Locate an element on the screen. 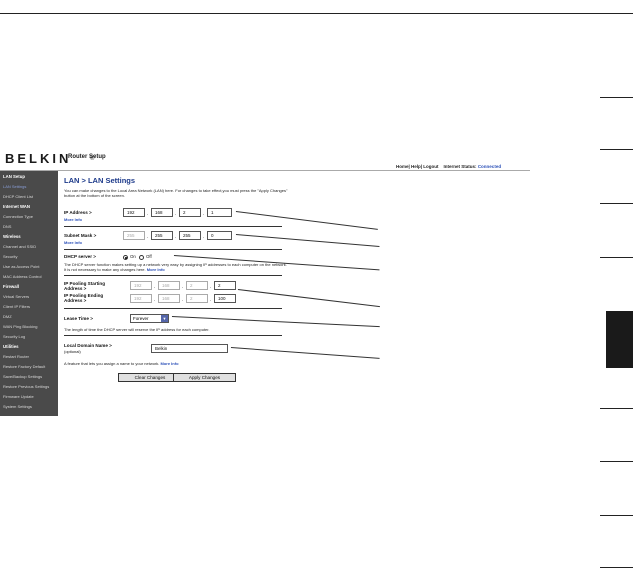 The height and width of the screenshot is (568, 633). sidebar-item: Save/Backup Settings is located at coordinates (22, 376).